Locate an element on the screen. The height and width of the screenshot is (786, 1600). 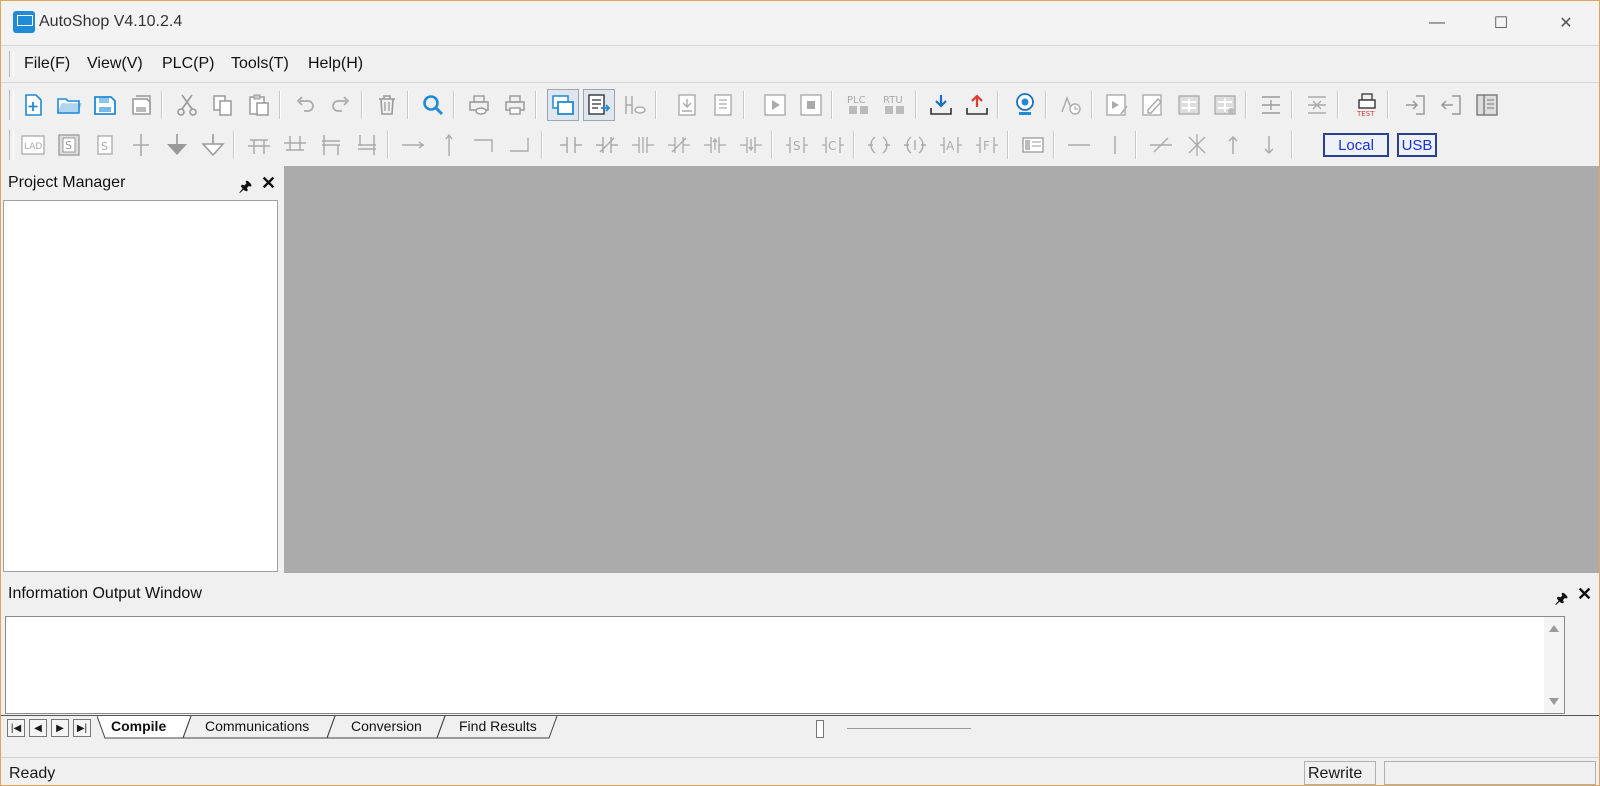
step-button: S is located at coordinates (105, 145).